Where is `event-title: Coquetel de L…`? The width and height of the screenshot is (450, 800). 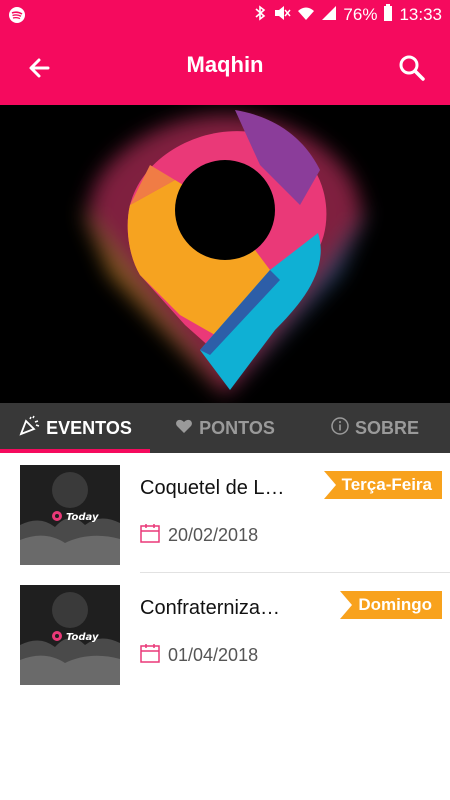
event-title: Coquetel de L… is located at coordinates (212, 488).